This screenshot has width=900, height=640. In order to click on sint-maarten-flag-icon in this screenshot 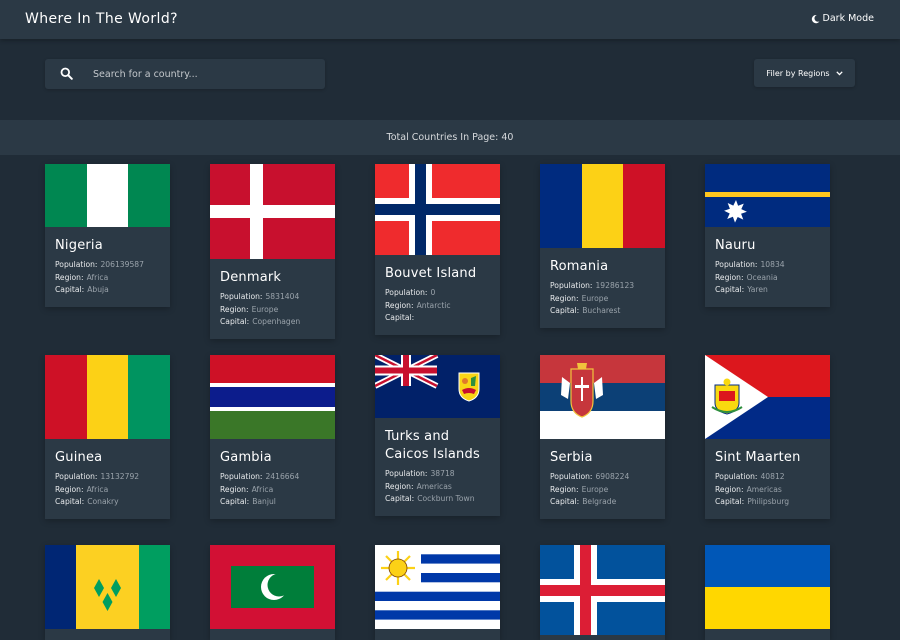, I will do `click(767, 397)`.